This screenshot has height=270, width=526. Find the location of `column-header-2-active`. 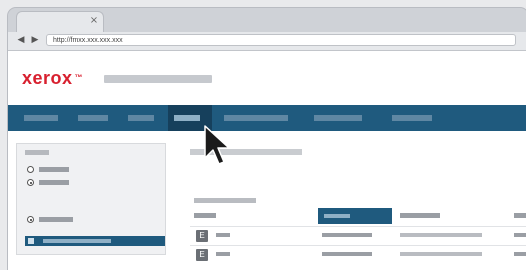

column-header-2-active is located at coordinates (355, 216).